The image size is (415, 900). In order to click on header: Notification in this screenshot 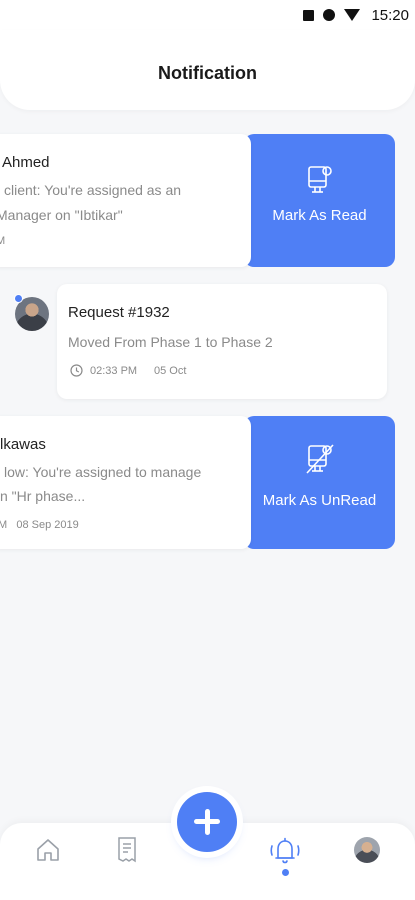, I will do `click(207, 70)`.